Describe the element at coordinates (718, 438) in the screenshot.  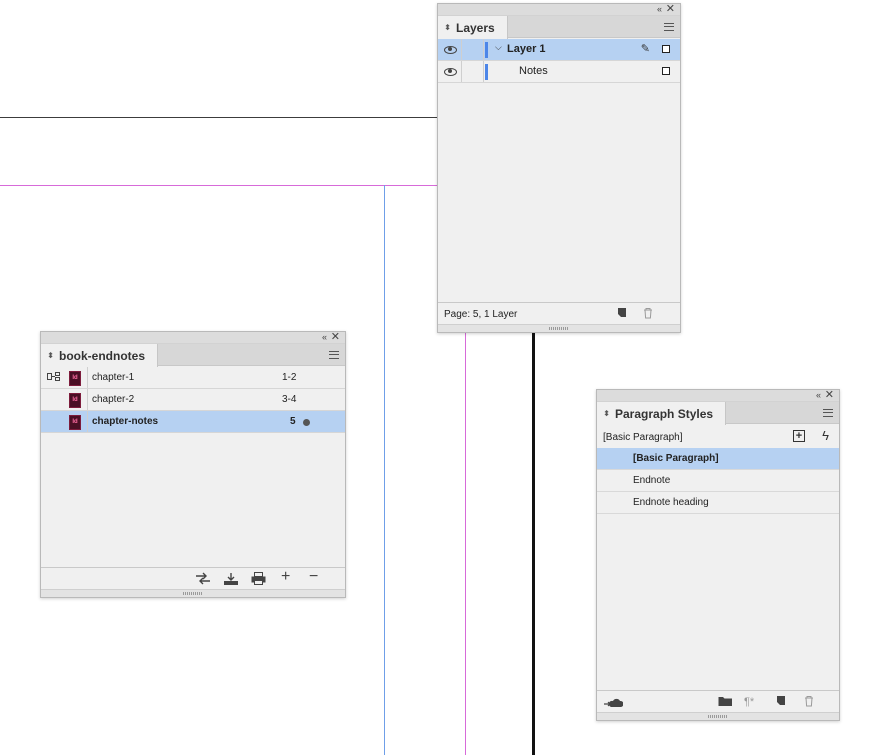
I see `current-style-bar: [Basic Paragraph] + ϟ` at that location.